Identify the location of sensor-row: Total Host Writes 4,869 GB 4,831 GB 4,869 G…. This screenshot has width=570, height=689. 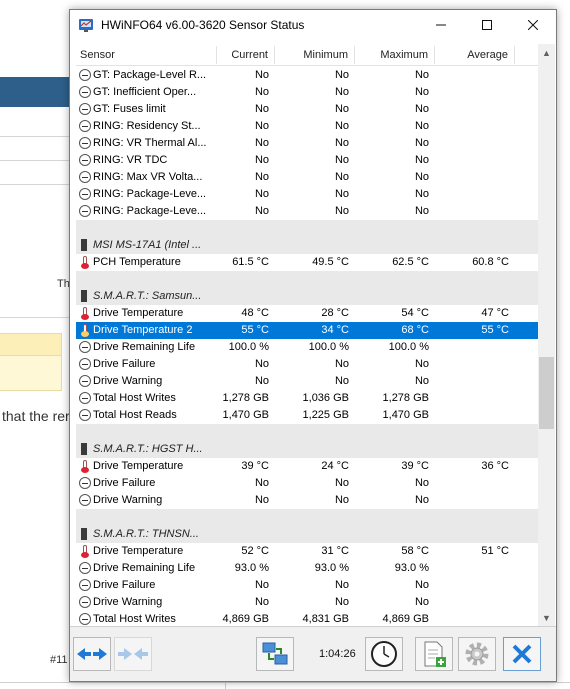
(307, 618).